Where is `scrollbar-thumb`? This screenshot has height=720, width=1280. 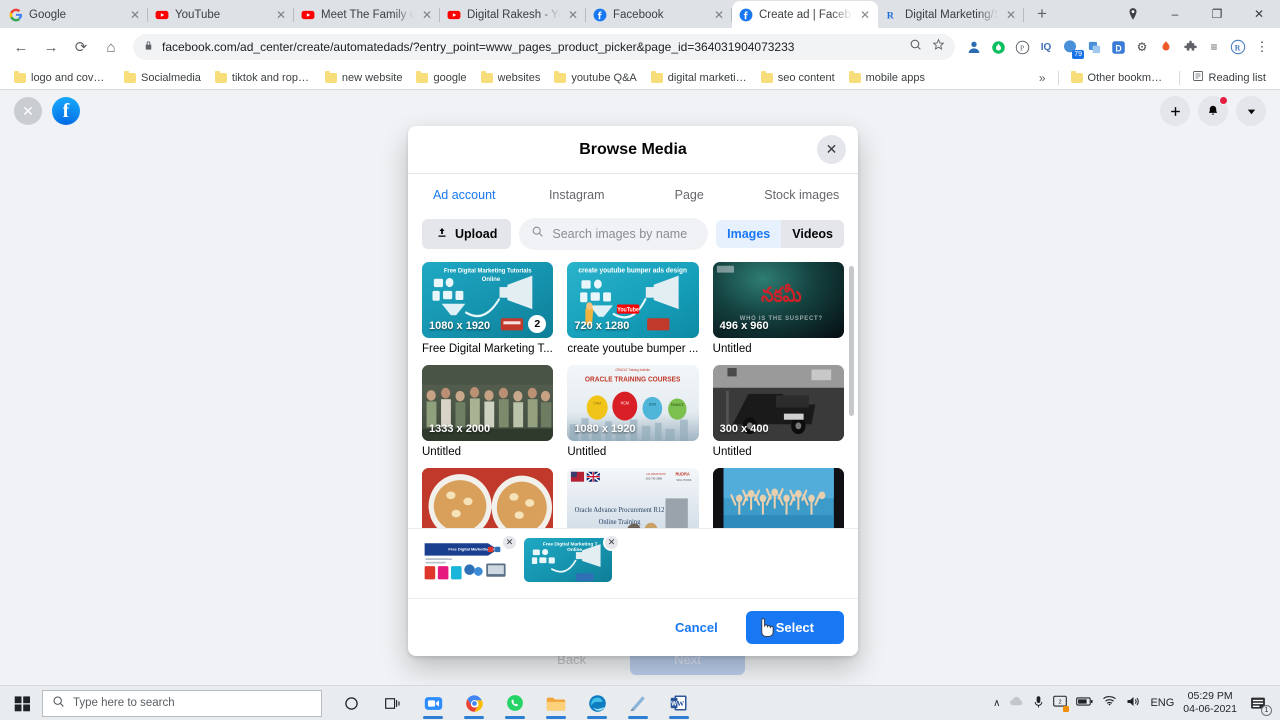 scrollbar-thumb is located at coordinates (851, 341).